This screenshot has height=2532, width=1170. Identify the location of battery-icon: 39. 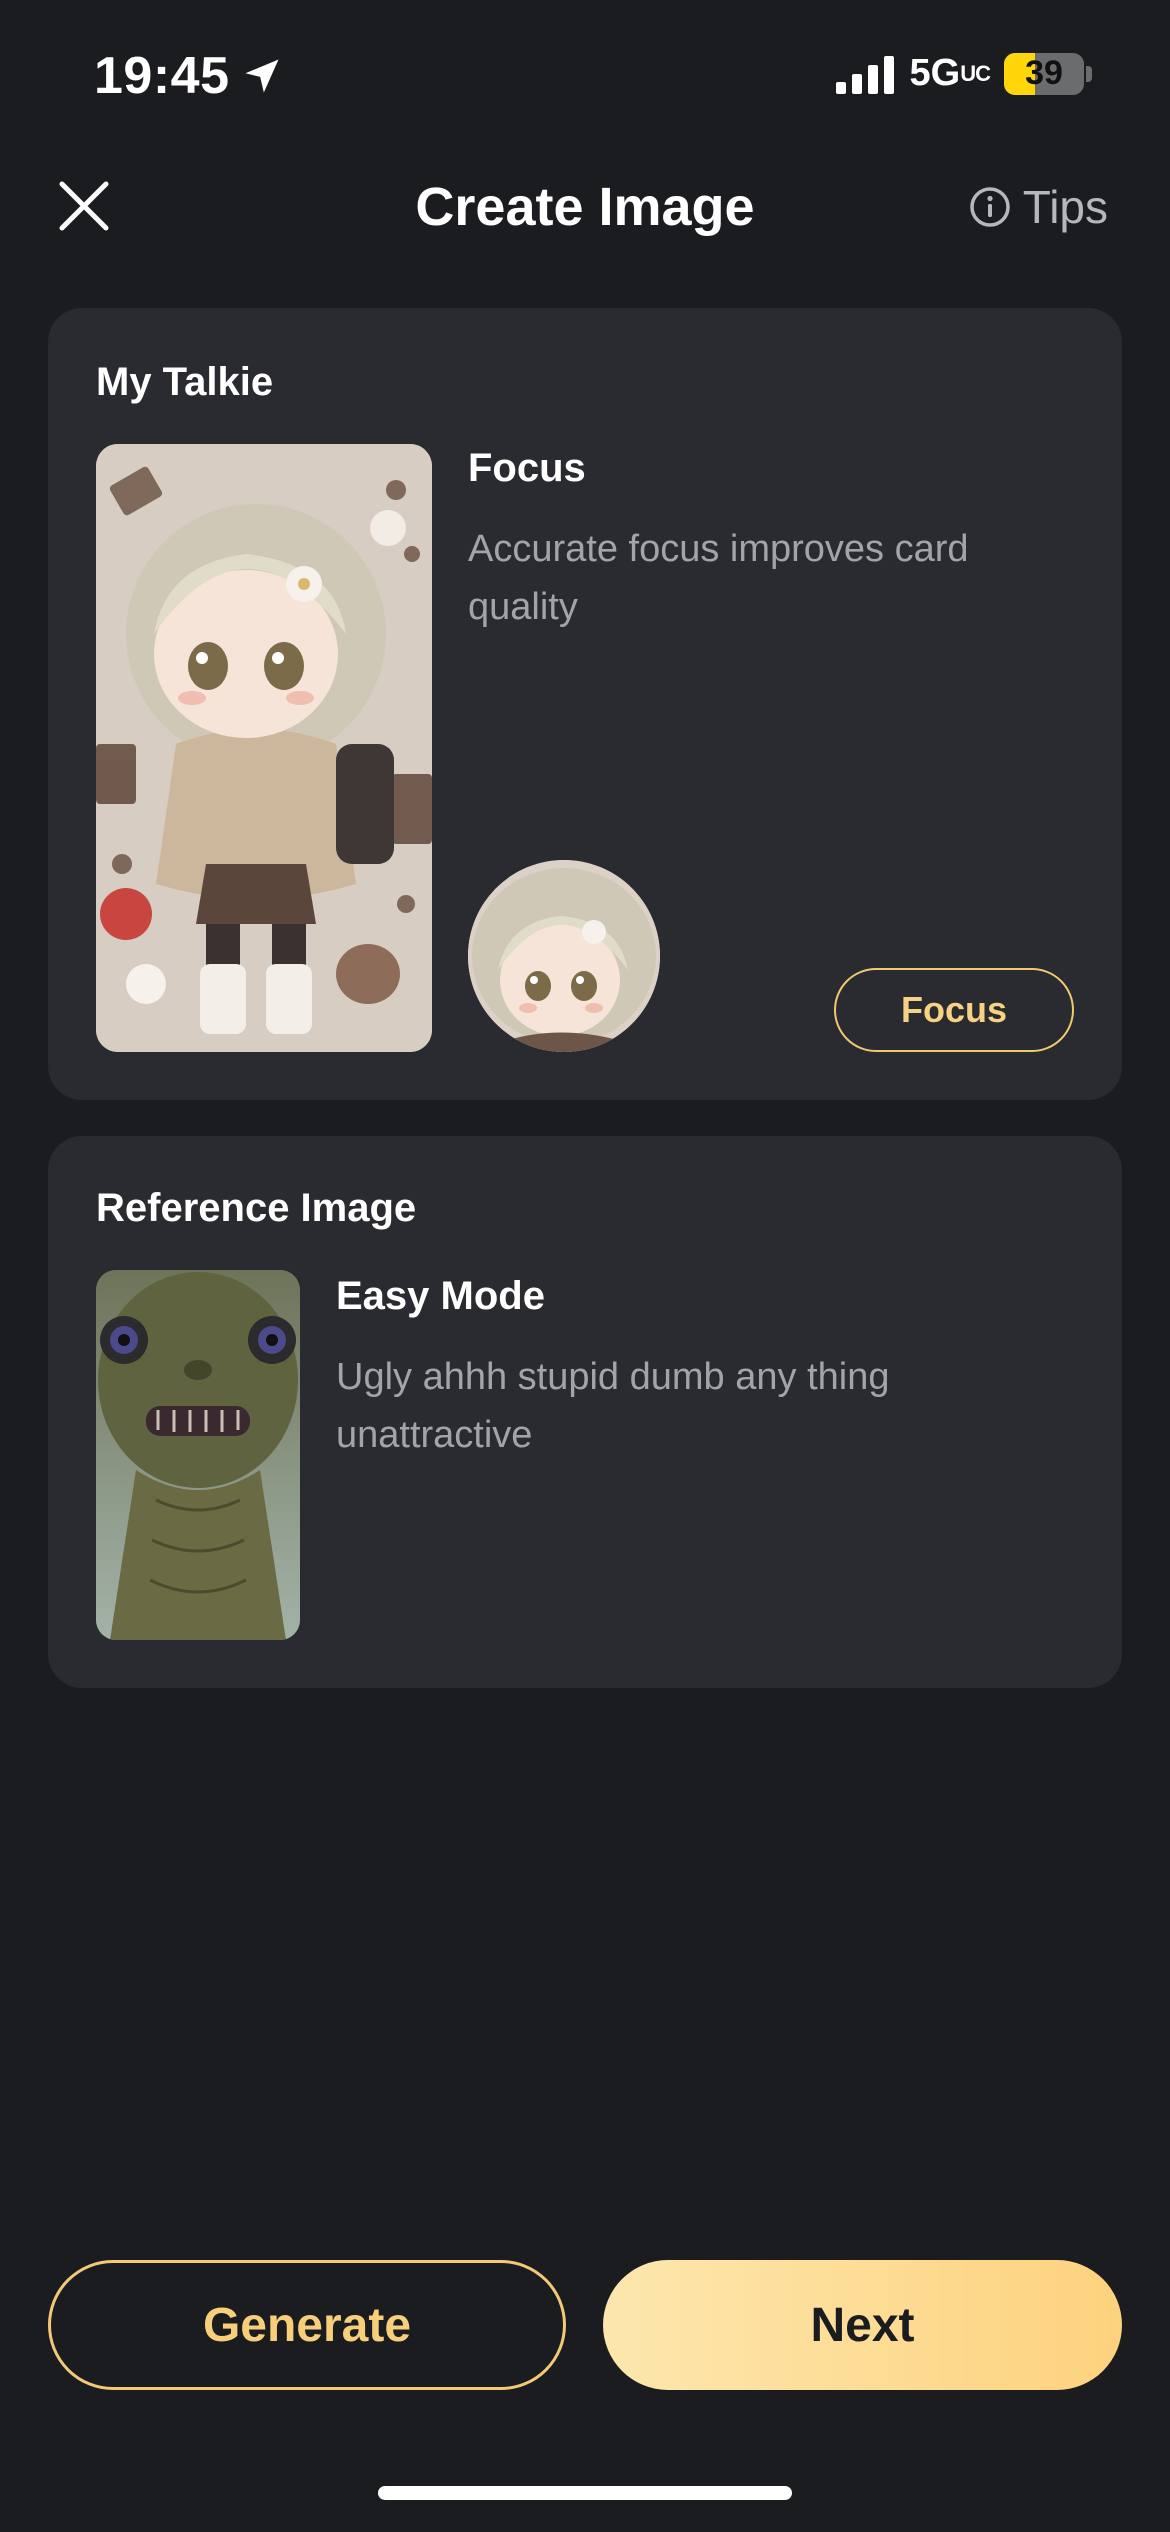
(1044, 73).